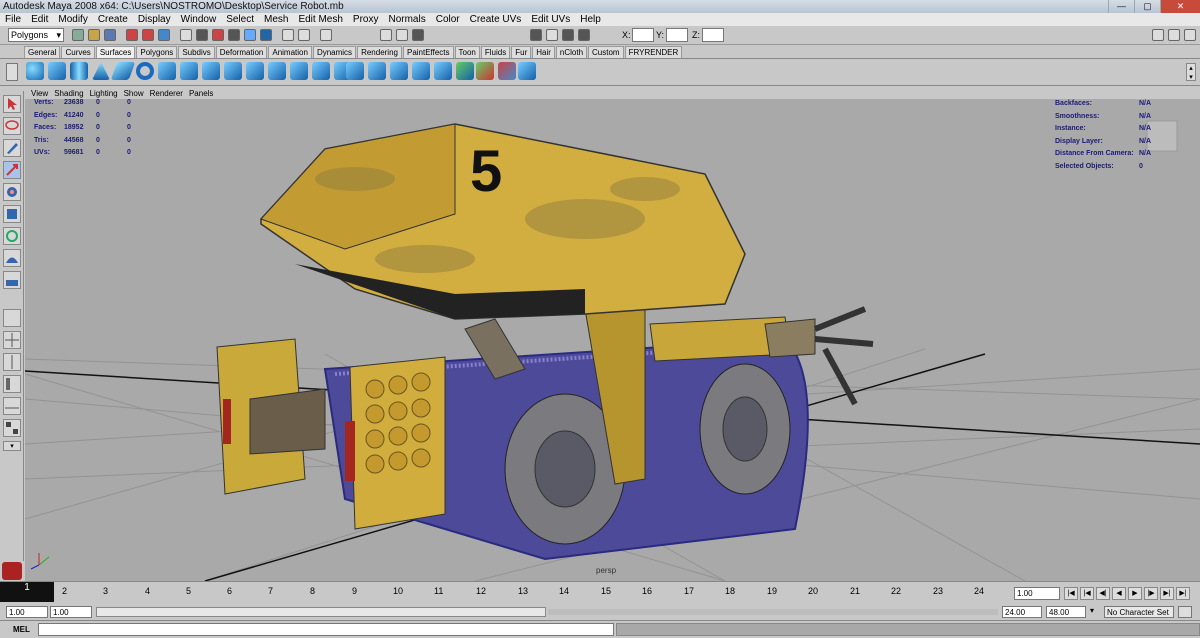 This screenshot has width=1200, height=638. What do you see at coordinates (299, 71) in the screenshot?
I see `square-surface-icon` at bounding box center [299, 71].